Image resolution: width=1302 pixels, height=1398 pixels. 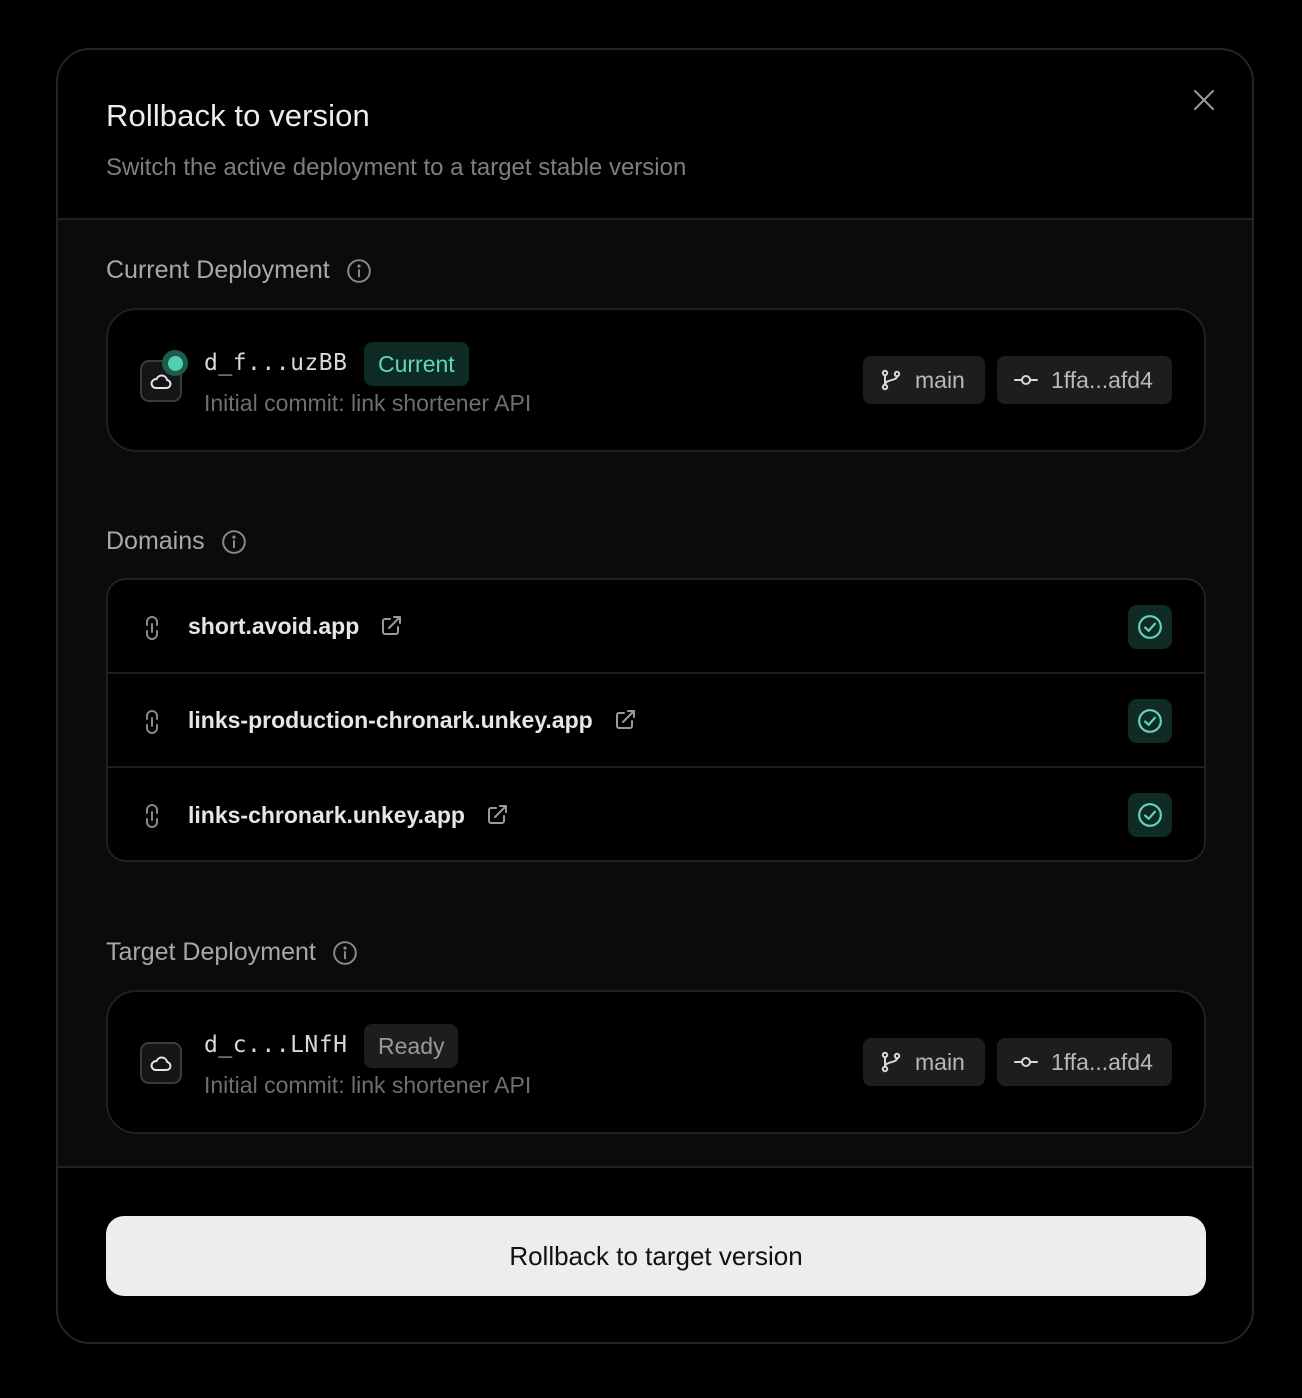 I want to click on deployment-icon-box, so click(x=161, y=1063).